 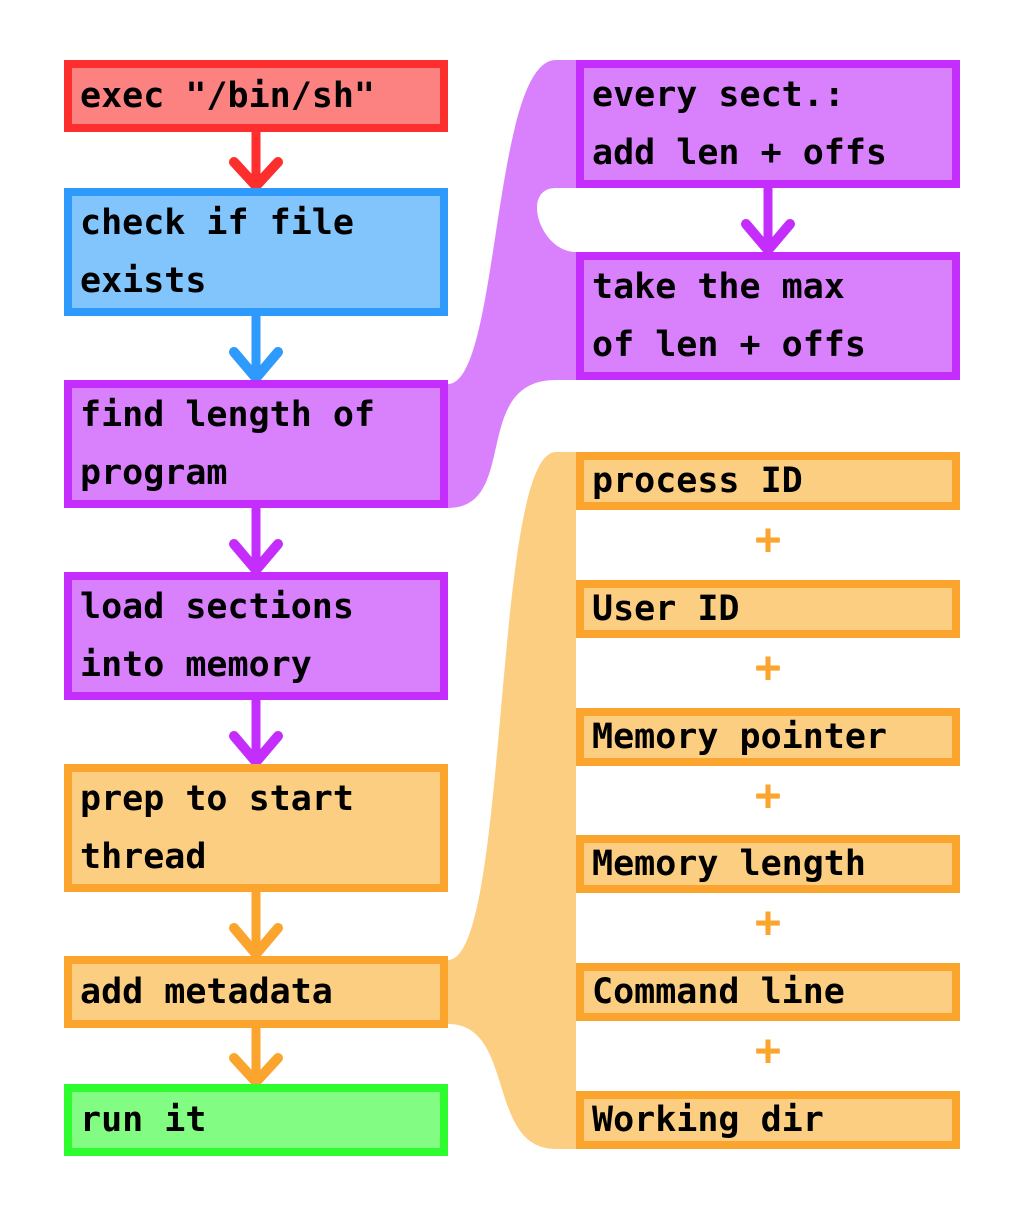 I want to click on arrow-check-to-find, so click(x=256, y=349).